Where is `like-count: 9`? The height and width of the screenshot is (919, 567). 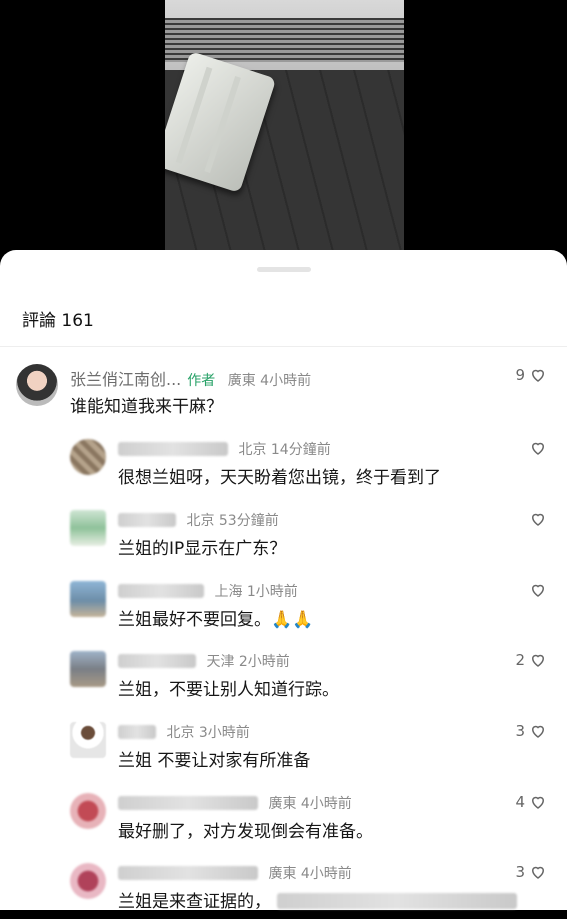 like-count: 9 is located at coordinates (520, 375).